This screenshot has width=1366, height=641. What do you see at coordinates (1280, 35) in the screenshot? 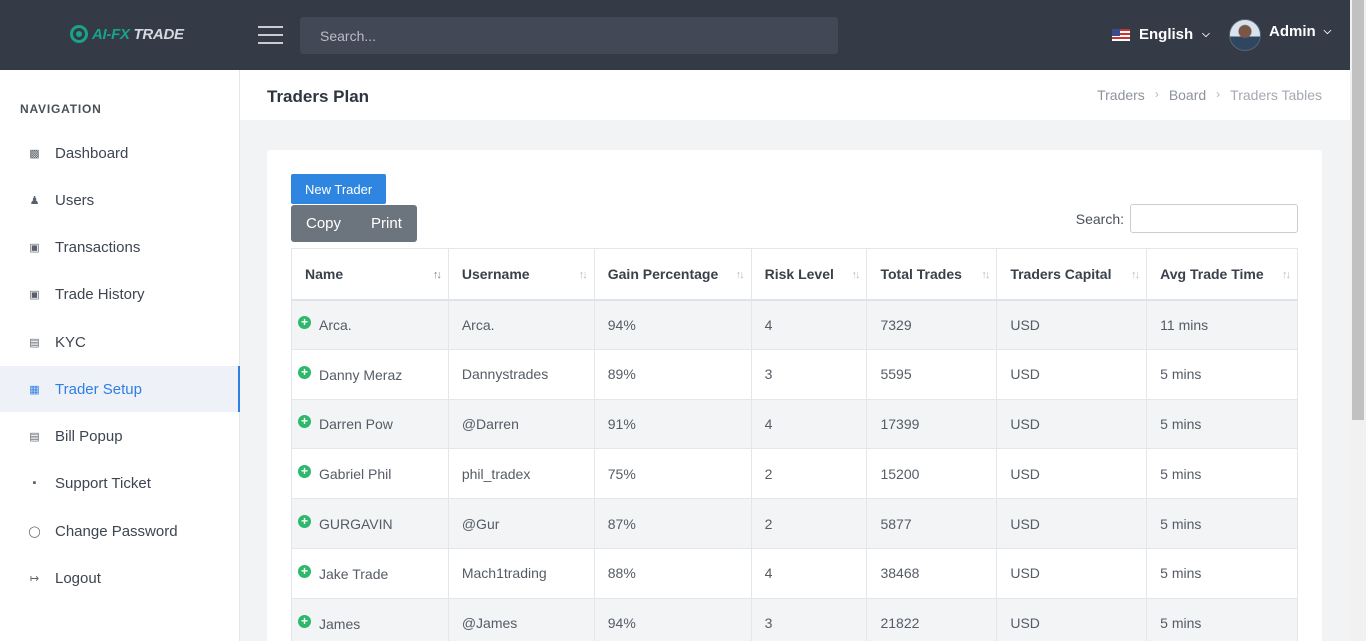
I see `user-menu: Admin ⌵` at bounding box center [1280, 35].